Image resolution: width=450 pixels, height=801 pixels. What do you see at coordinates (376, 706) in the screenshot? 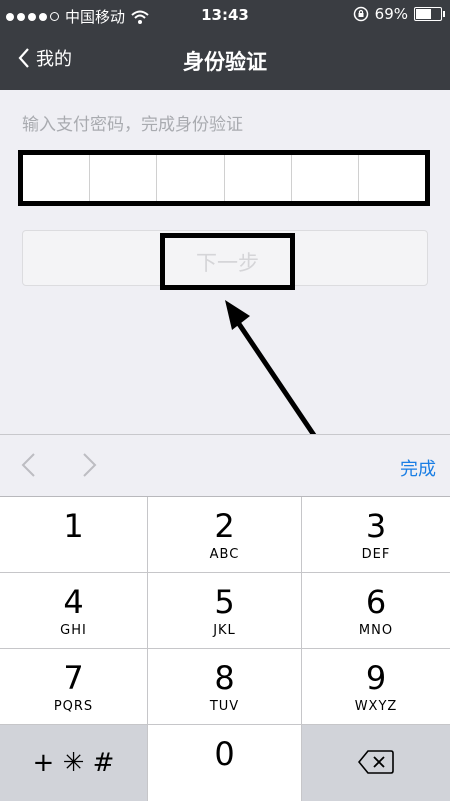
I see `key-letters: WXYZ` at bounding box center [376, 706].